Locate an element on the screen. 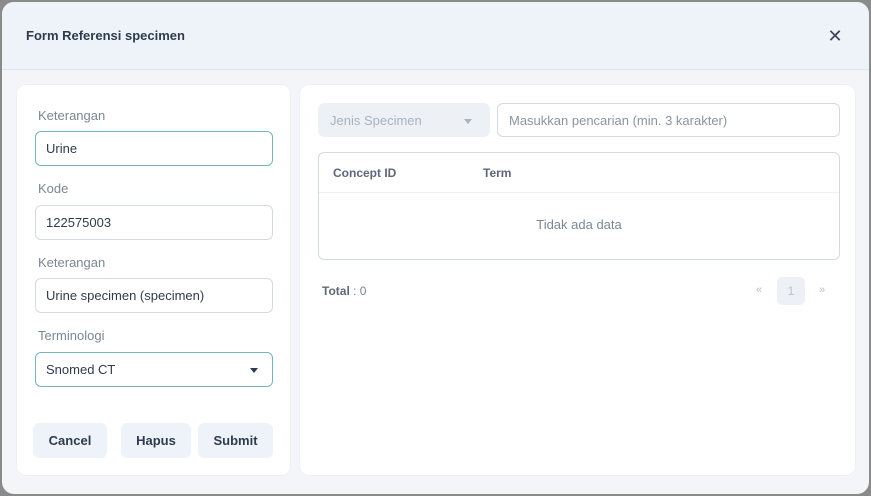  column-header-concept-id: Concept ID is located at coordinates (364, 173).